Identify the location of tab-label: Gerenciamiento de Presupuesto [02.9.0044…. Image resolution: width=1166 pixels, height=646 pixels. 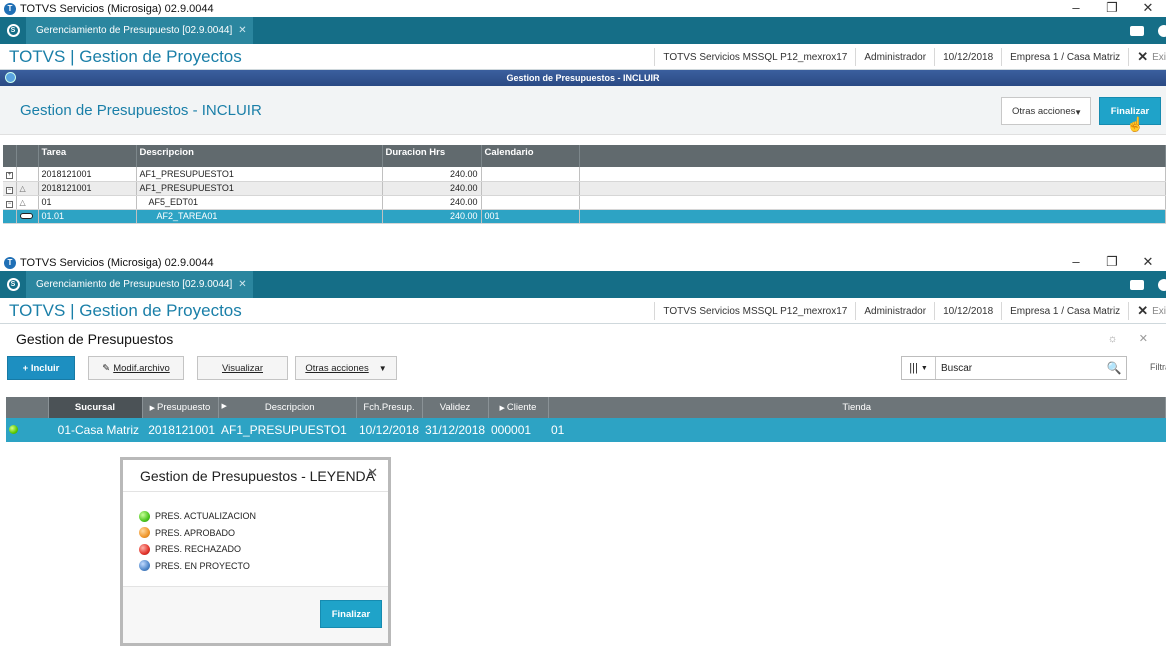
(134, 284).